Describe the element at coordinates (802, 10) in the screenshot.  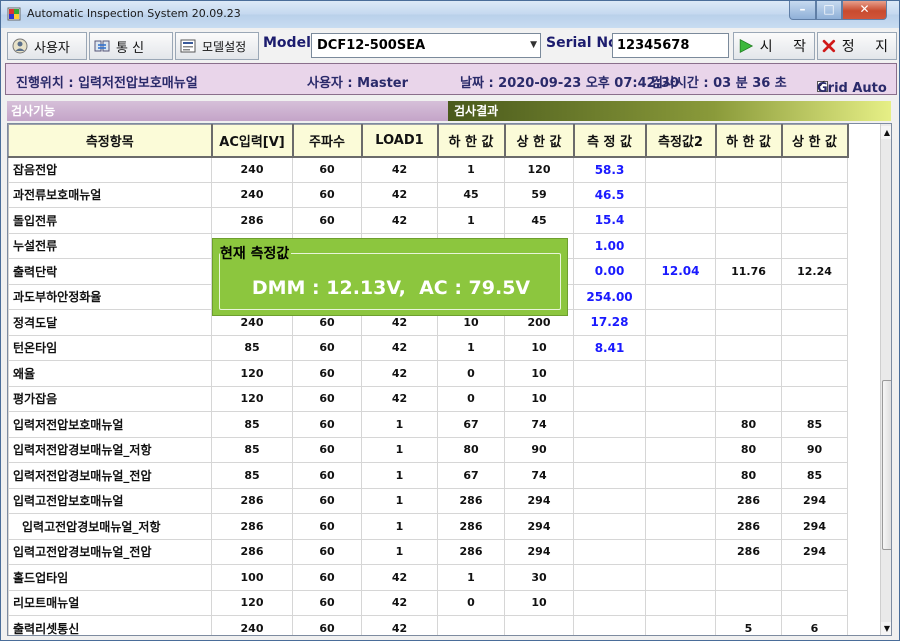
I see `minimize-button: –` at that location.